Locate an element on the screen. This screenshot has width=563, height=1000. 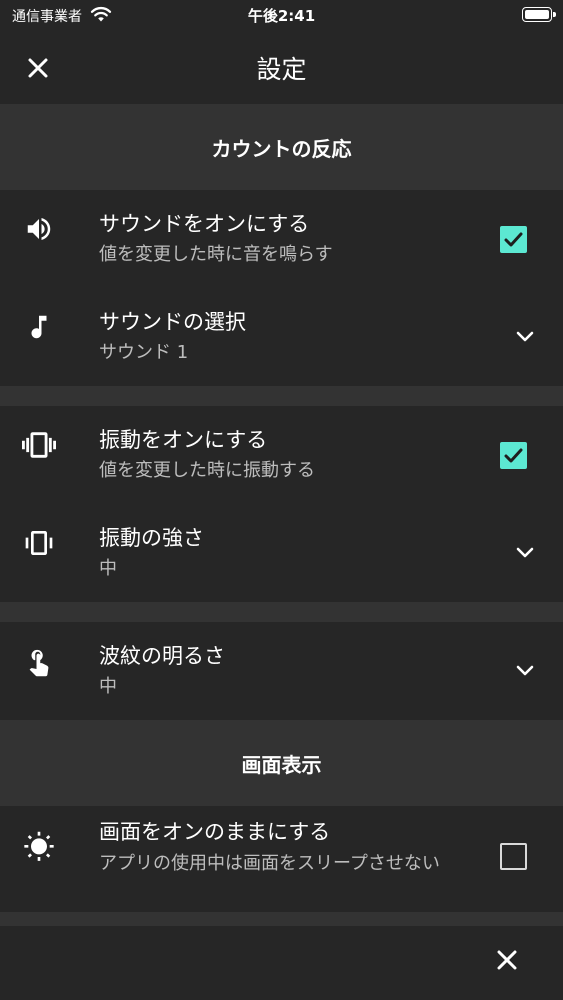
keep-screen-on-checkbox is located at coordinates (513, 856).